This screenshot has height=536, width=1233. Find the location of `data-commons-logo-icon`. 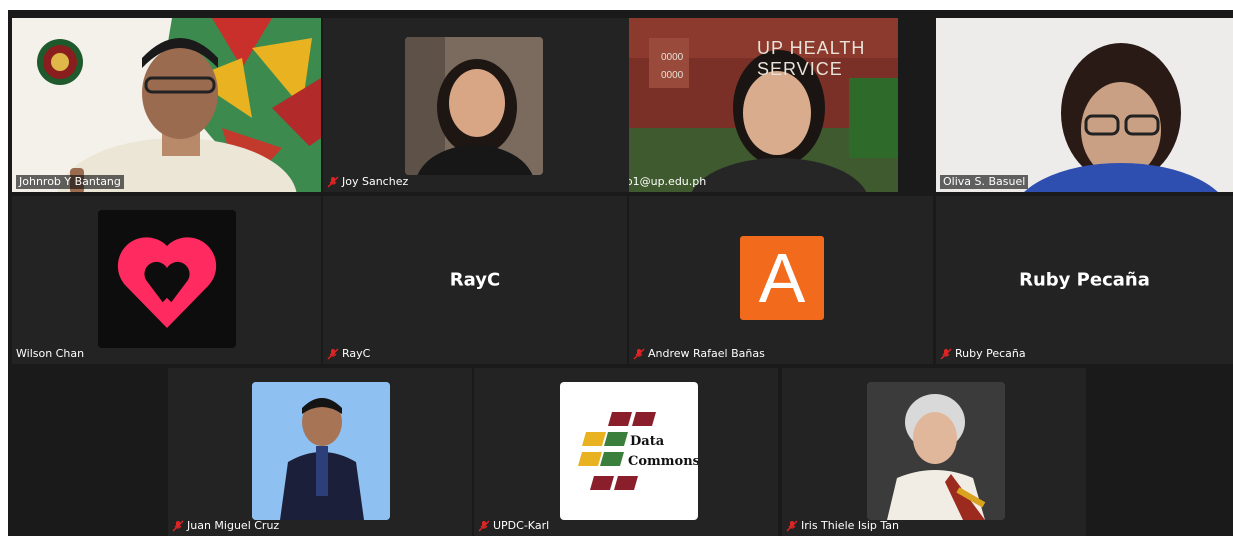

data-commons-logo-icon is located at coordinates (617, 451).